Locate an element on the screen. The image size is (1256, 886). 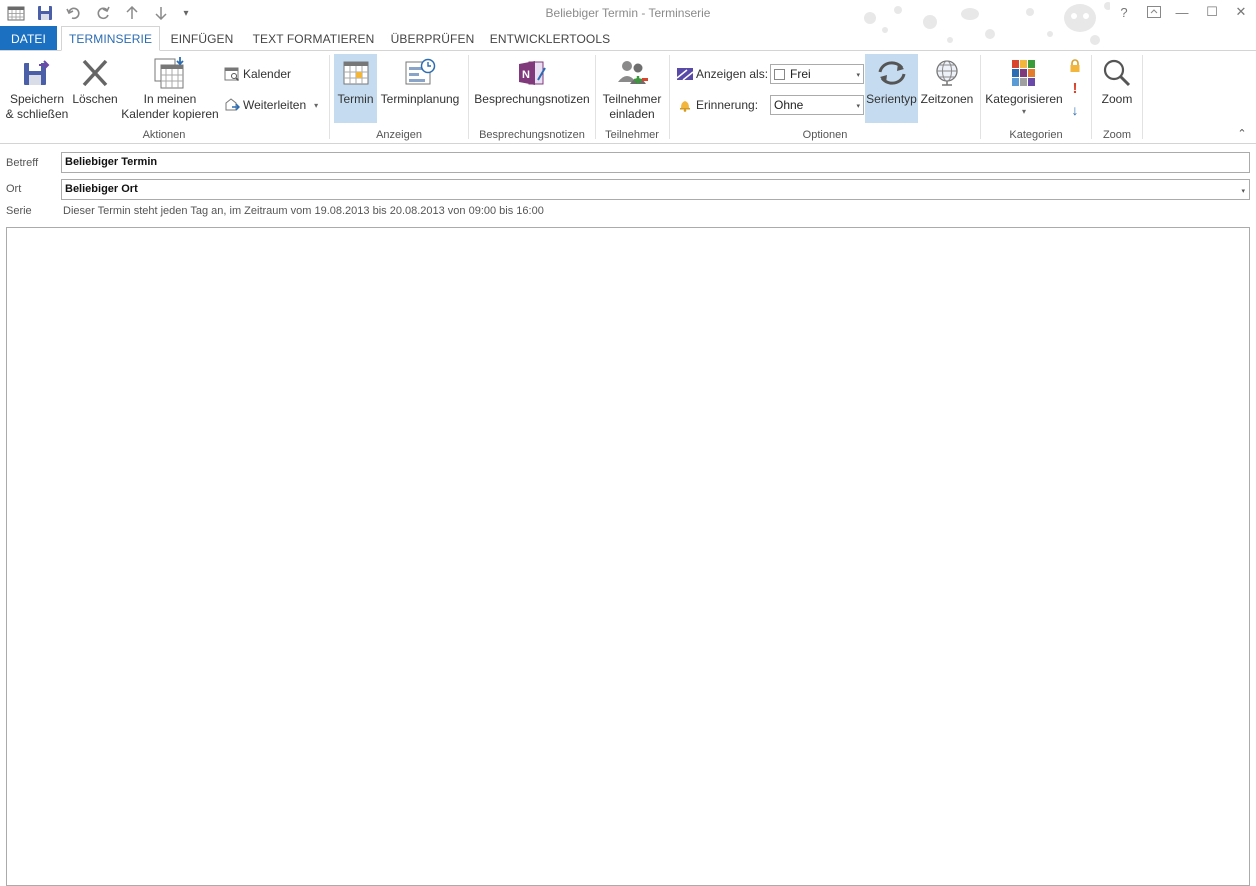
save-and-close-icon is located at coordinates (37, 73).